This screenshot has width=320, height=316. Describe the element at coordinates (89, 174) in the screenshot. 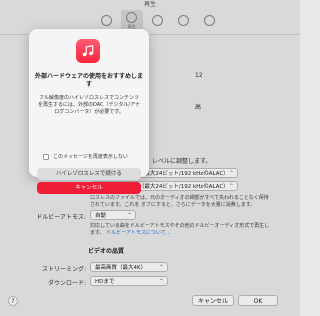

I see `continue-hires-lossless-button: ハイレゾロスレスで続ける` at that location.